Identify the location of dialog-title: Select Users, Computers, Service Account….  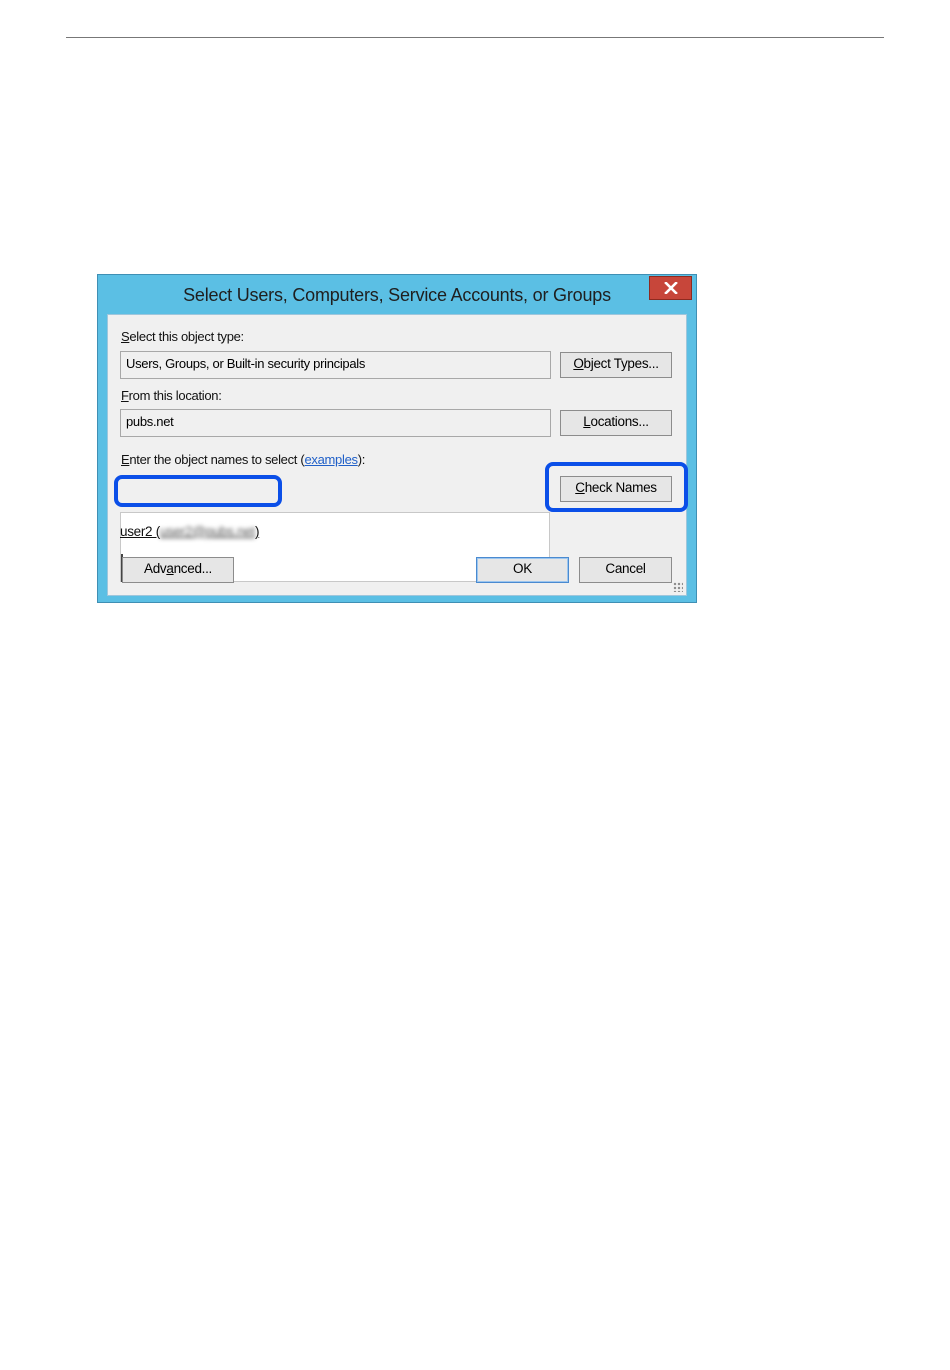
(397, 295).